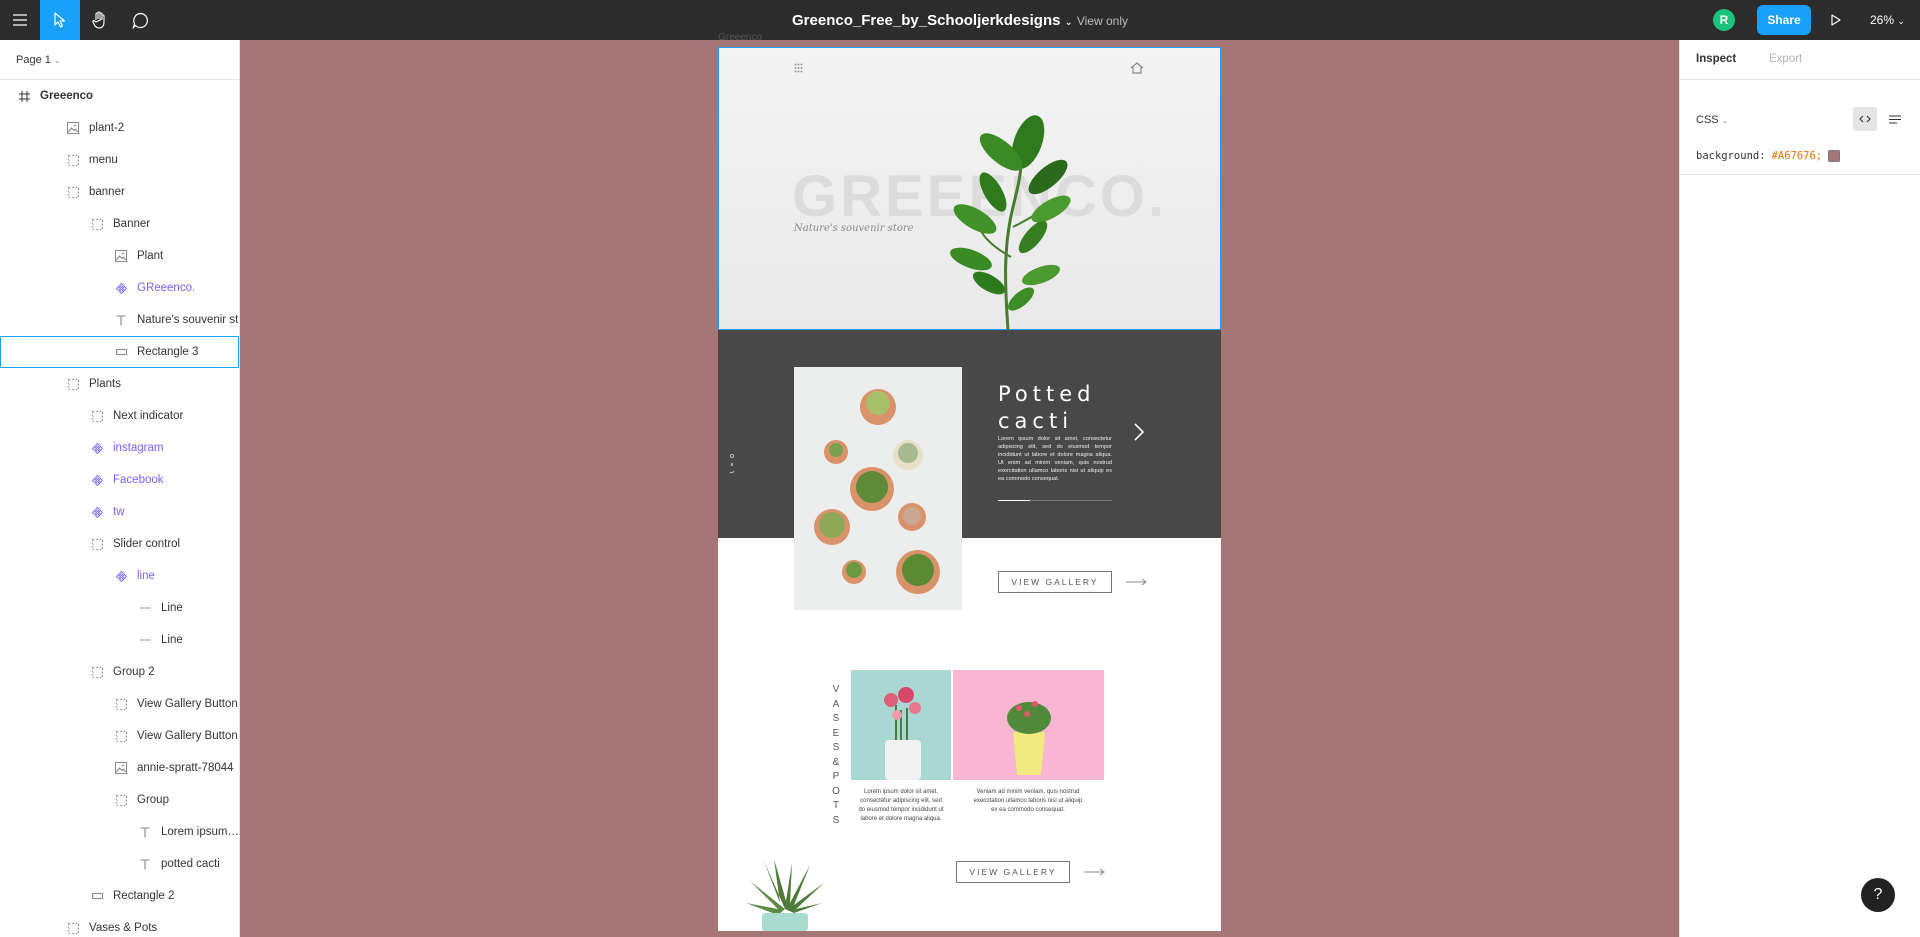  What do you see at coordinates (1137, 68) in the screenshot?
I see `home-icon` at bounding box center [1137, 68].